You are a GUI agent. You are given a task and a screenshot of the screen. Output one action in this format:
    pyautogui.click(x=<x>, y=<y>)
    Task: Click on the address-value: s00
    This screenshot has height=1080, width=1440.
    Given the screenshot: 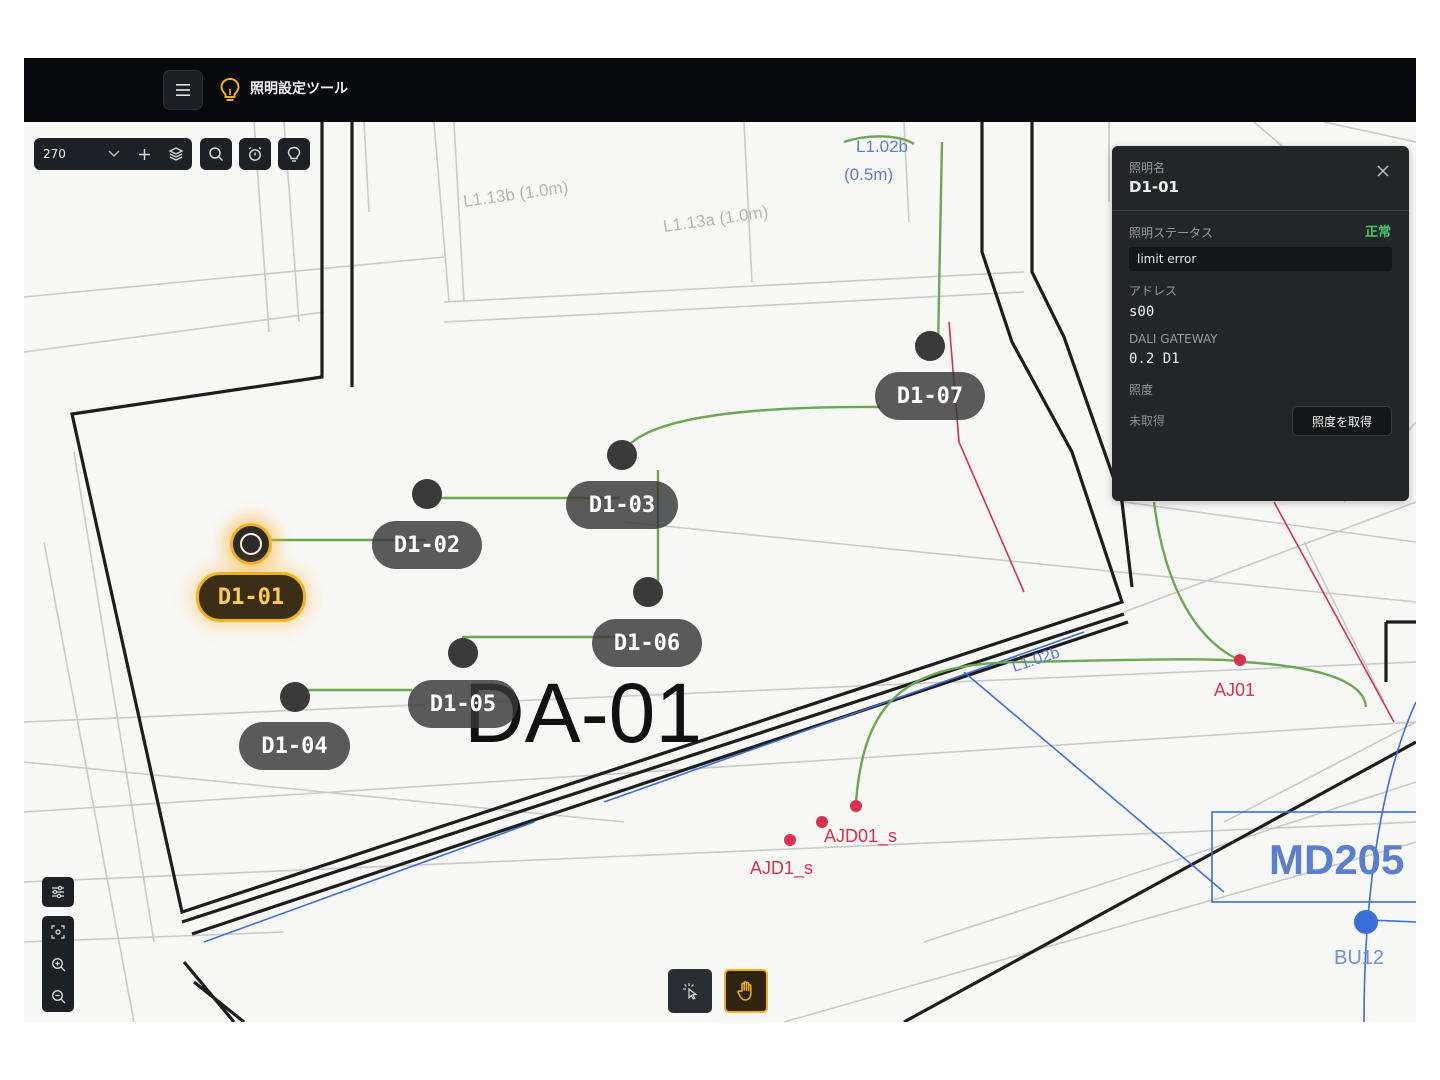 What is the action you would take?
    pyautogui.click(x=1142, y=312)
    